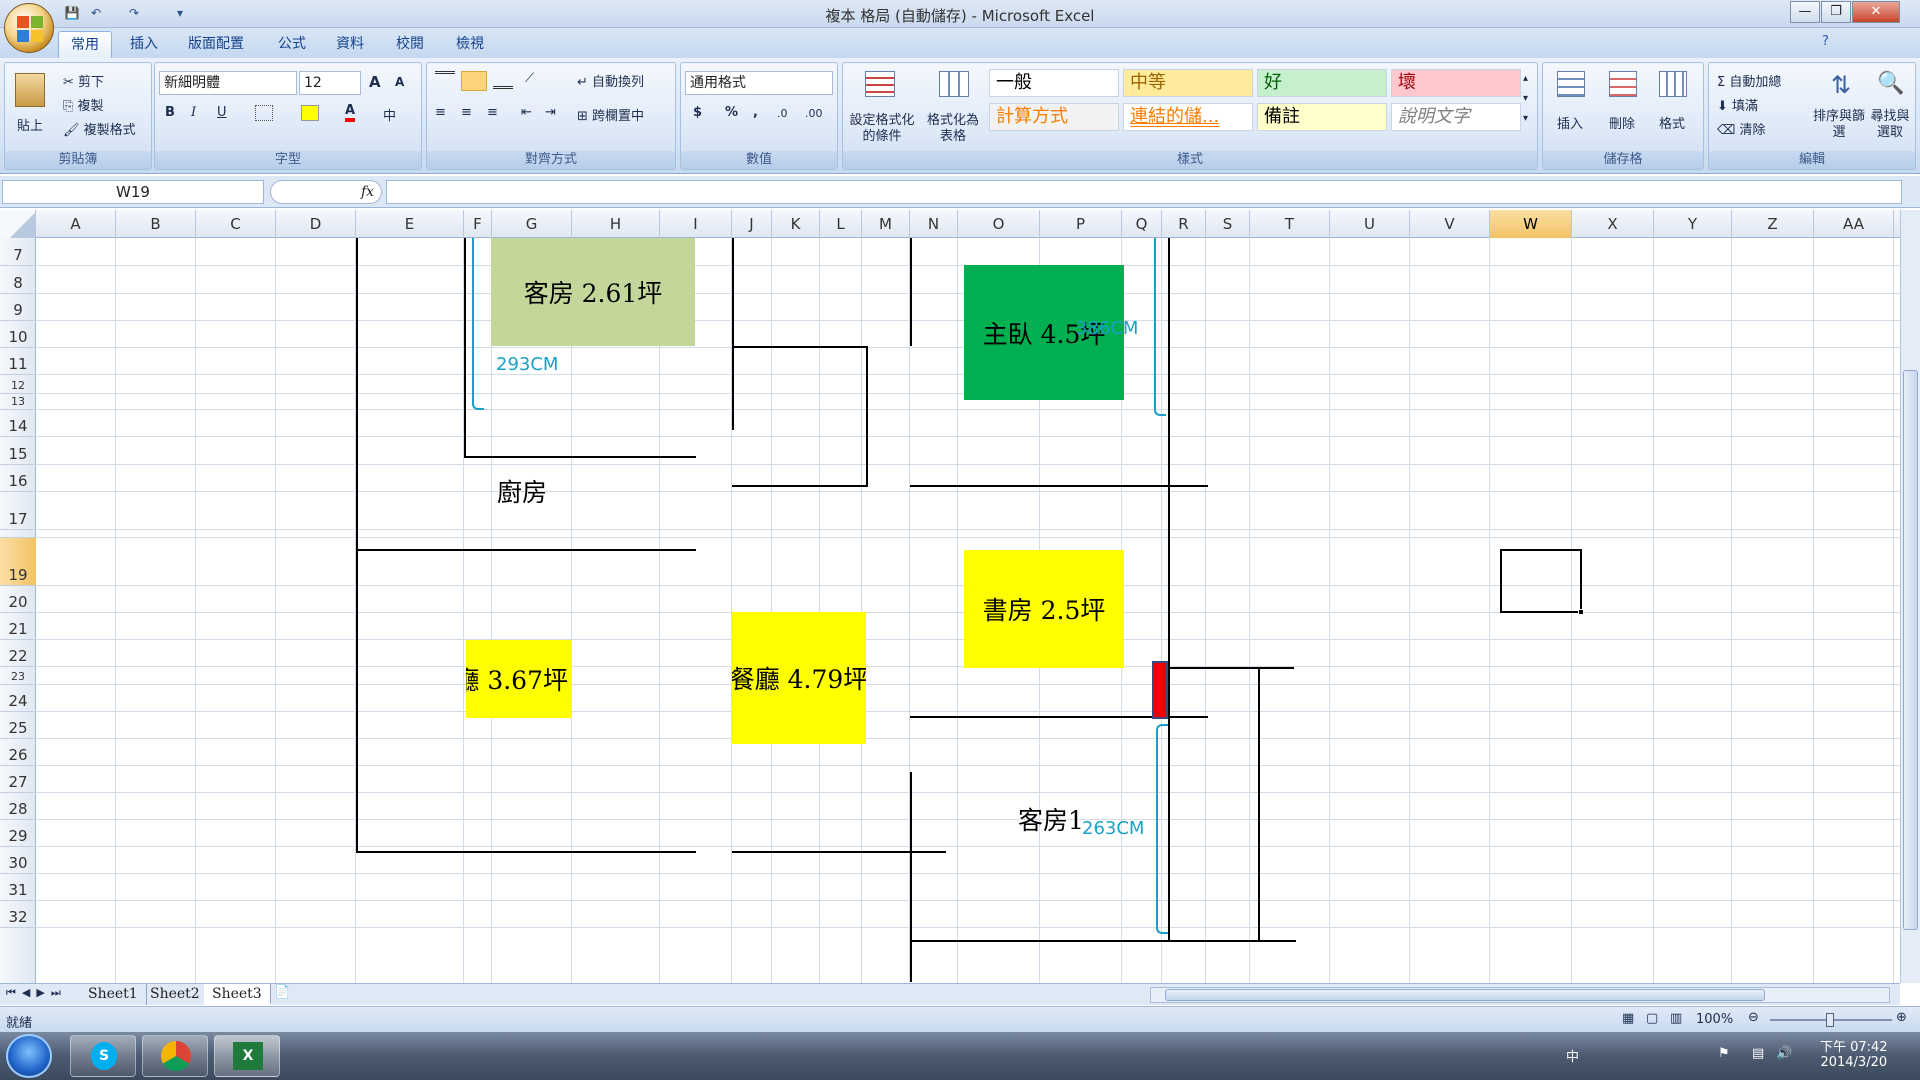  I want to click on vertical-scroll-thumb, so click(1910, 650).